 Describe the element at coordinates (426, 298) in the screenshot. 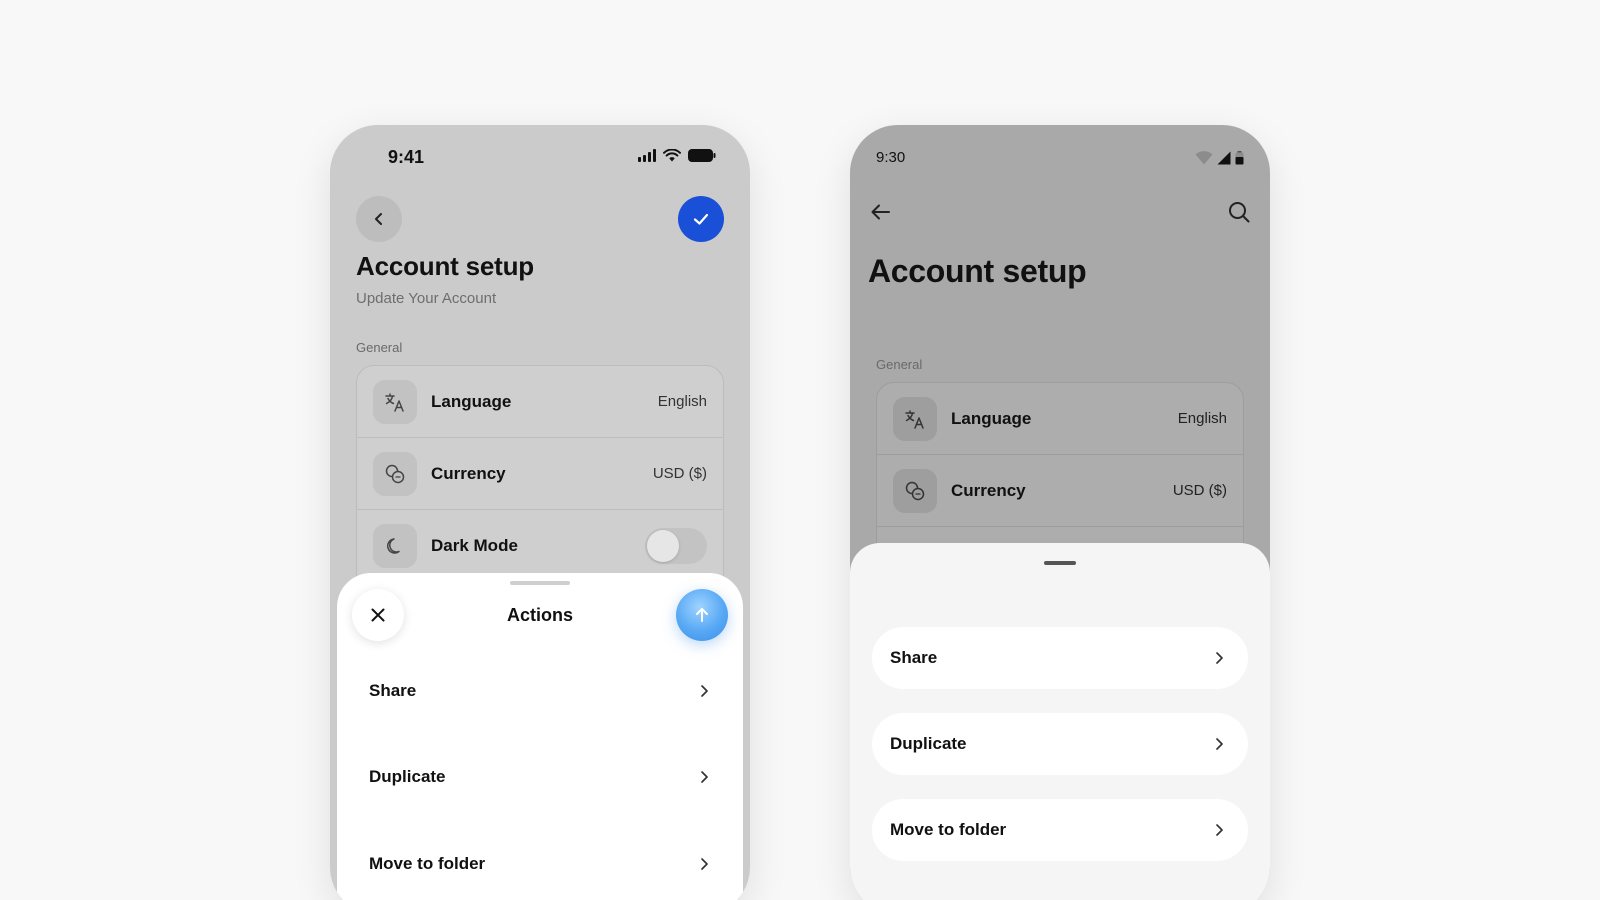

I see `page-subtitle: Update Your Account` at that location.